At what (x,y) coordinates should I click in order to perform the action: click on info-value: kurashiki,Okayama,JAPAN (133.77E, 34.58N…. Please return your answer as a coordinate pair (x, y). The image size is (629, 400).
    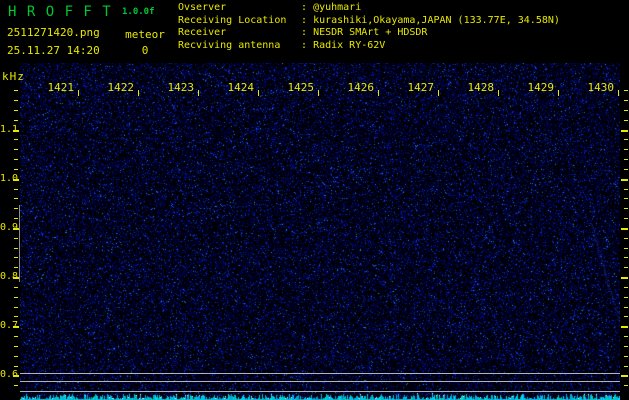
    Looking at the image, I should click on (436, 20).